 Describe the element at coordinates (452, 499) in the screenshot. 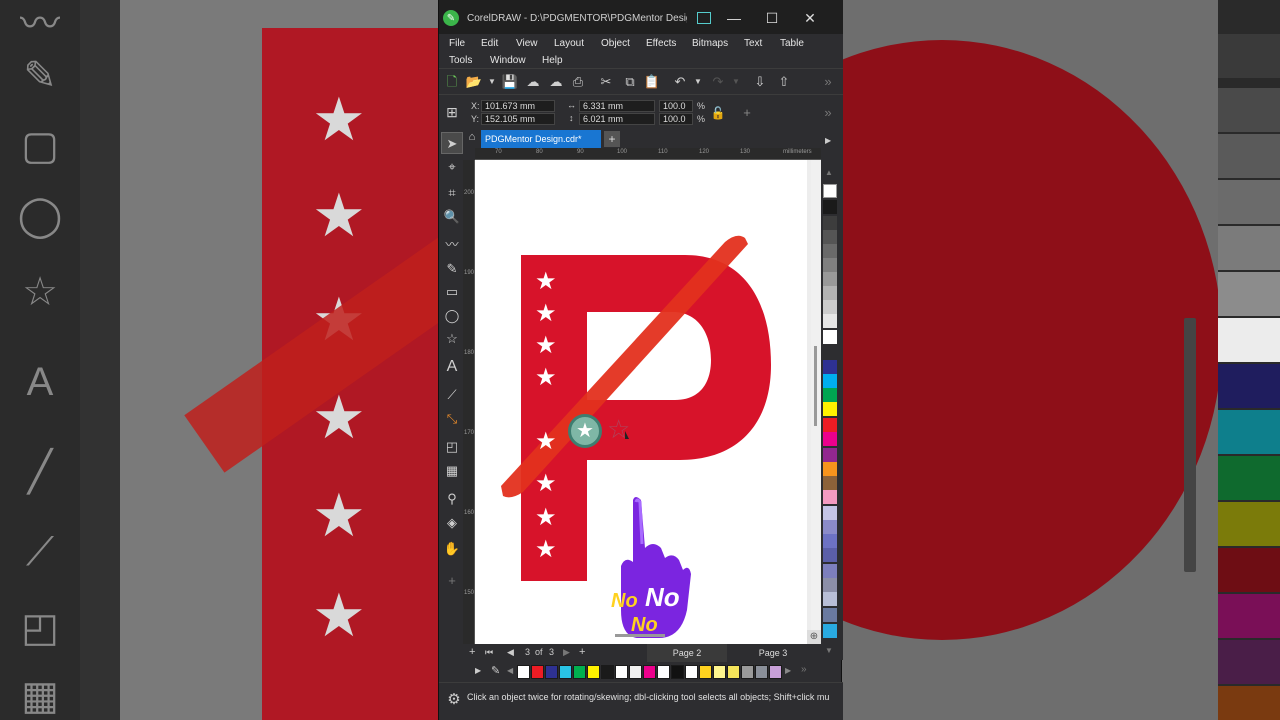

I see `eyedropper-icon: ⚲` at that location.